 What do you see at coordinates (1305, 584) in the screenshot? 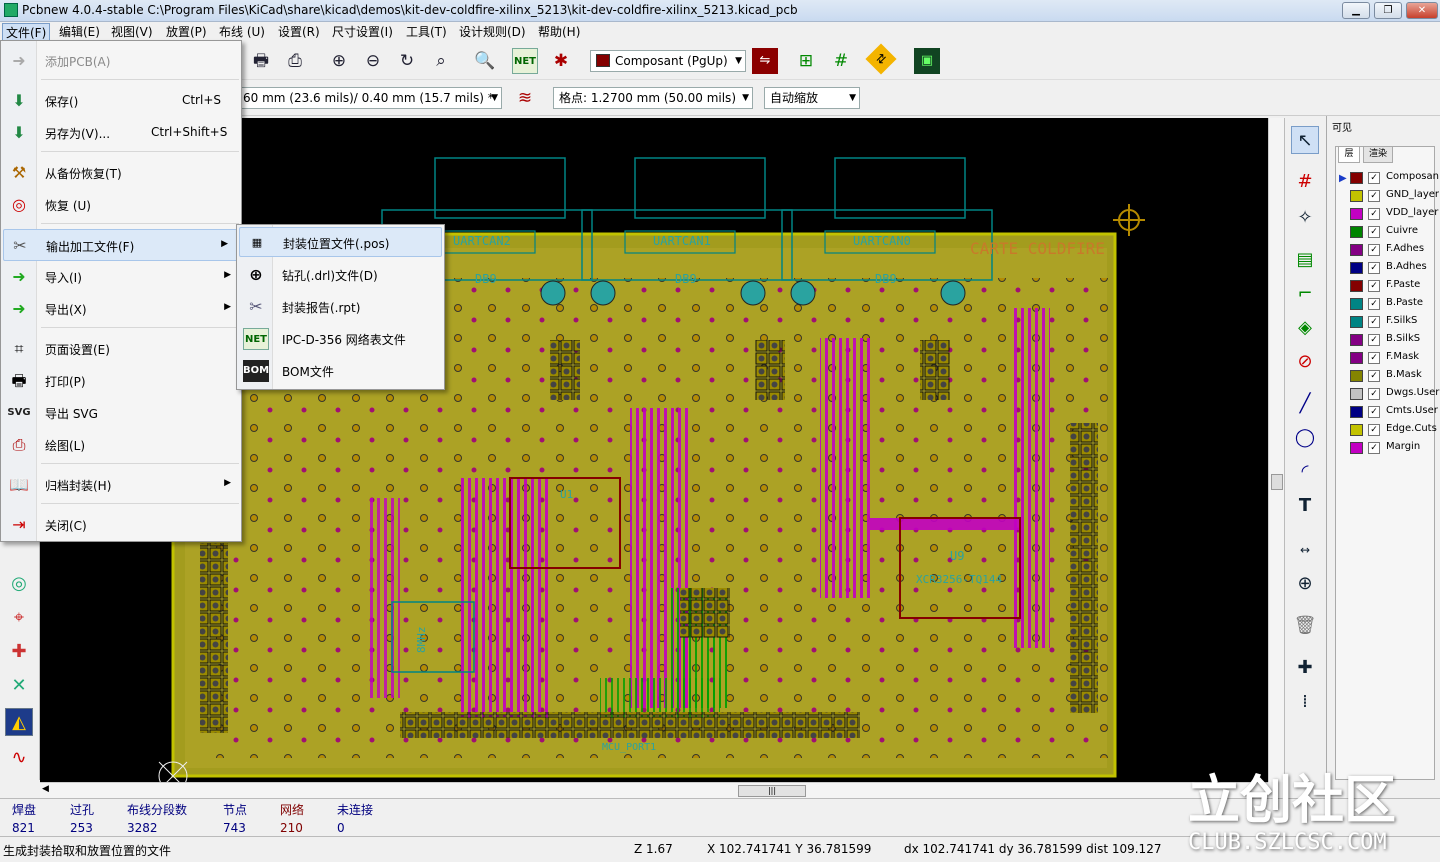
I see `add-target-icon: ⊕` at bounding box center [1305, 584].